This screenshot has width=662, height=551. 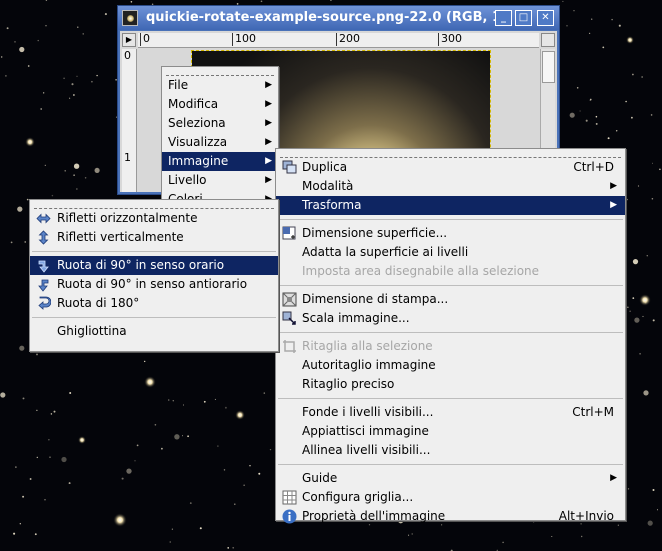 I want to click on flip-horizontal-icon, so click(x=43, y=218).